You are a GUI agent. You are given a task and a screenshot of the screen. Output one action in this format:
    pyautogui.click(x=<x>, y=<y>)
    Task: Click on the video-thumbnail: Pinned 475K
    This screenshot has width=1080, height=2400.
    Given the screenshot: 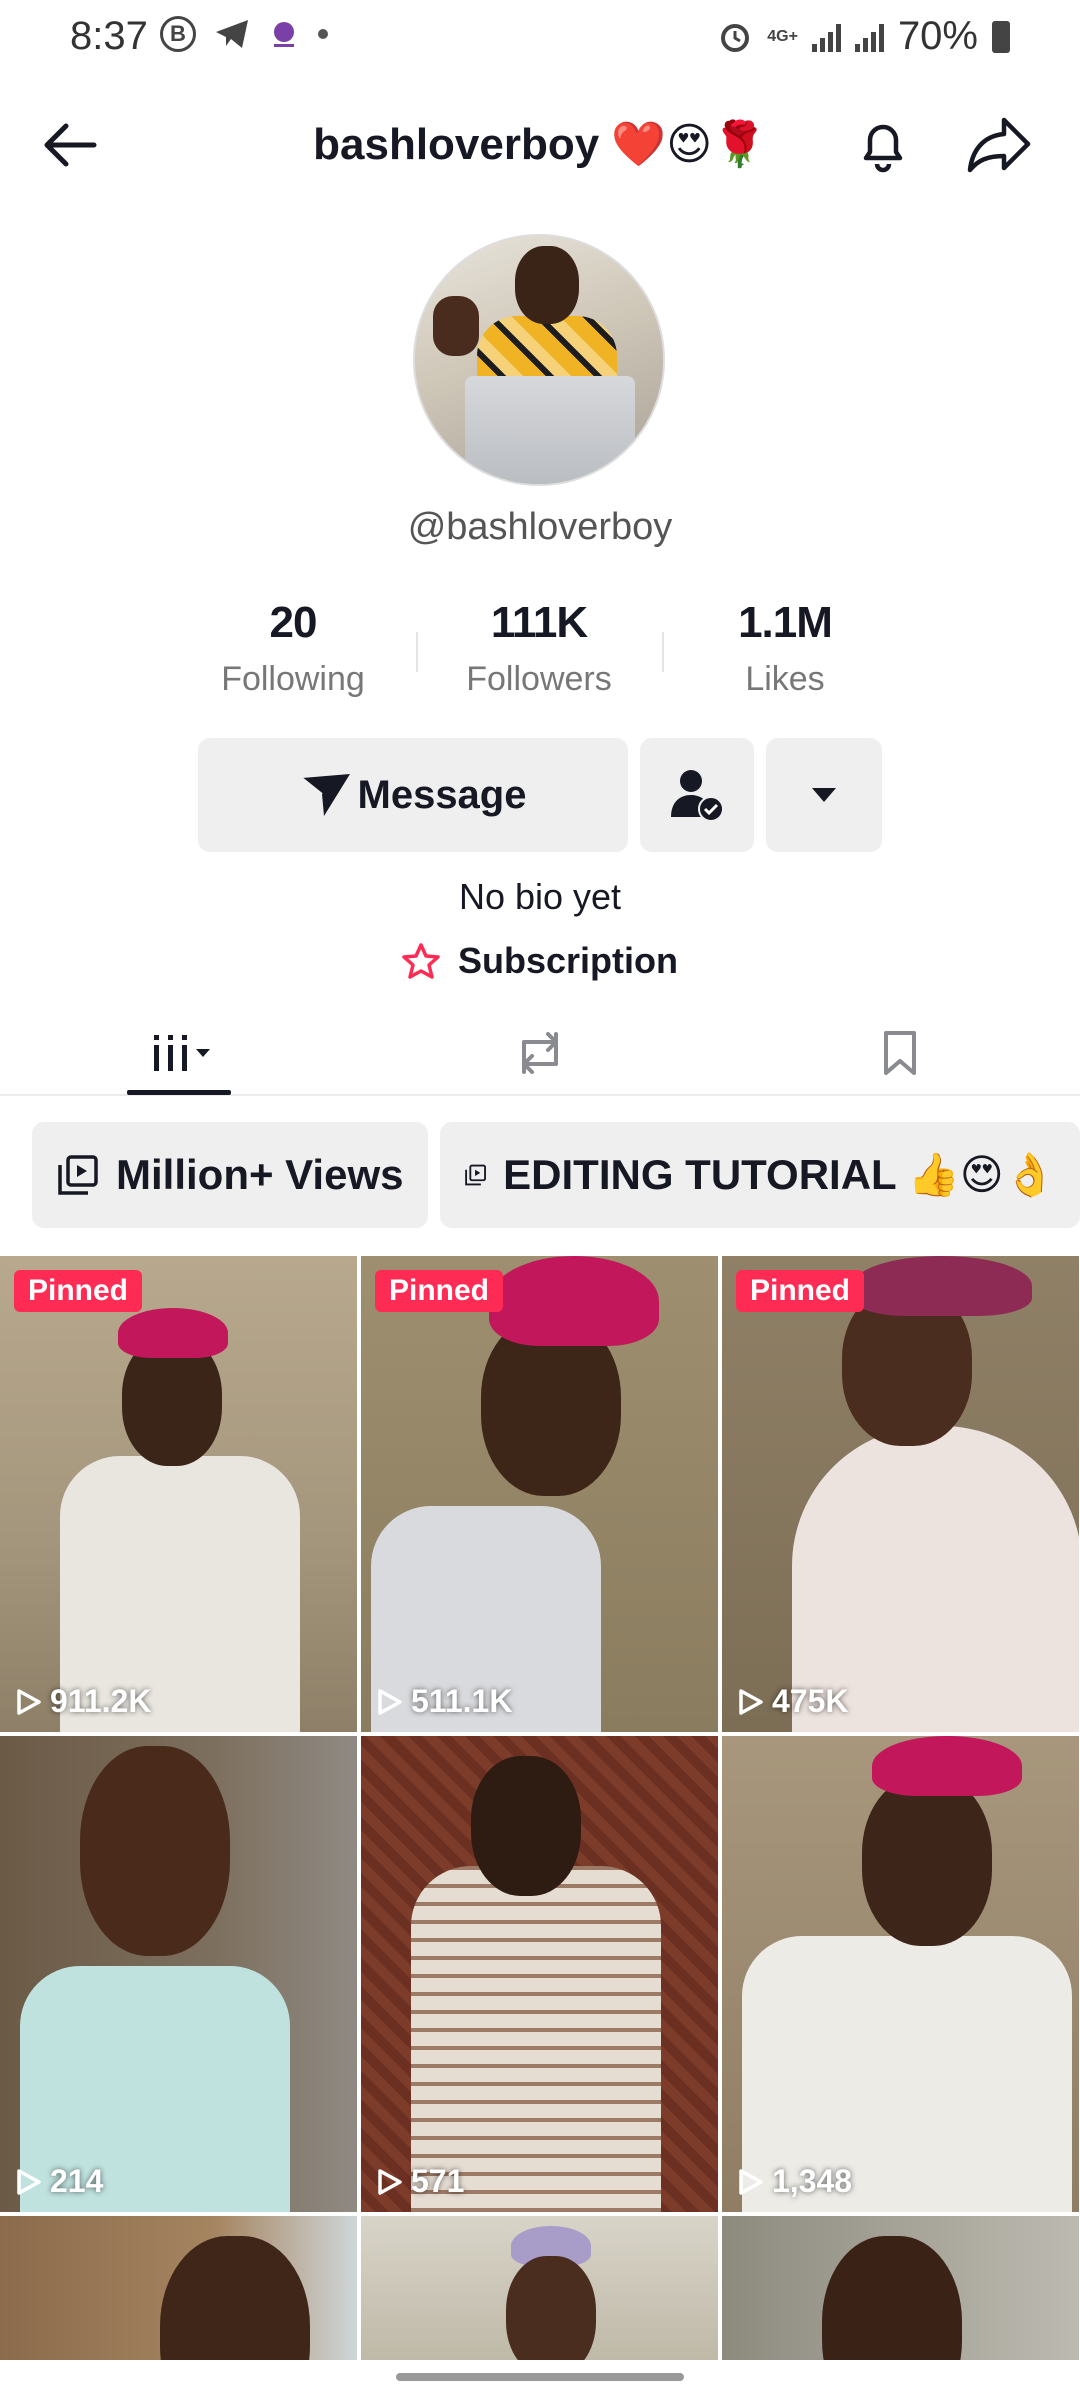 What is the action you would take?
    pyautogui.click(x=900, y=1494)
    